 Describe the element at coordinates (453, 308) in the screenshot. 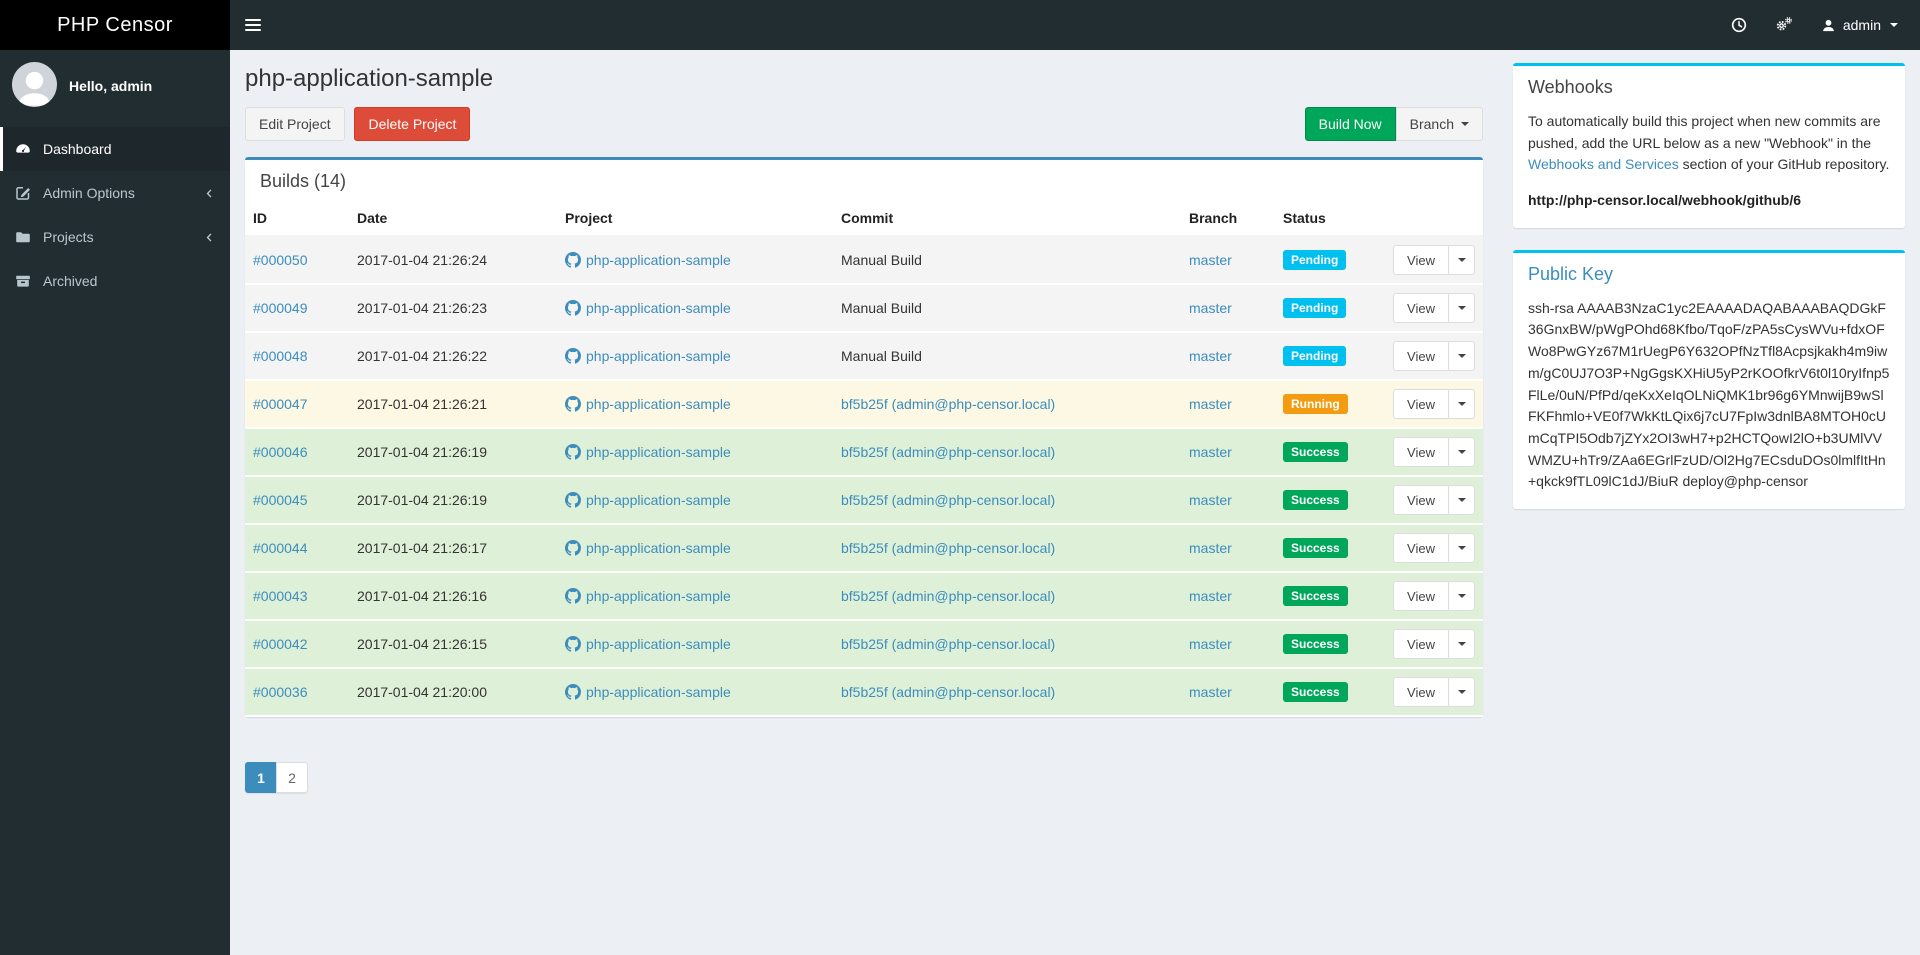

I see `build-date: 2017-01-04 21:26:23` at that location.